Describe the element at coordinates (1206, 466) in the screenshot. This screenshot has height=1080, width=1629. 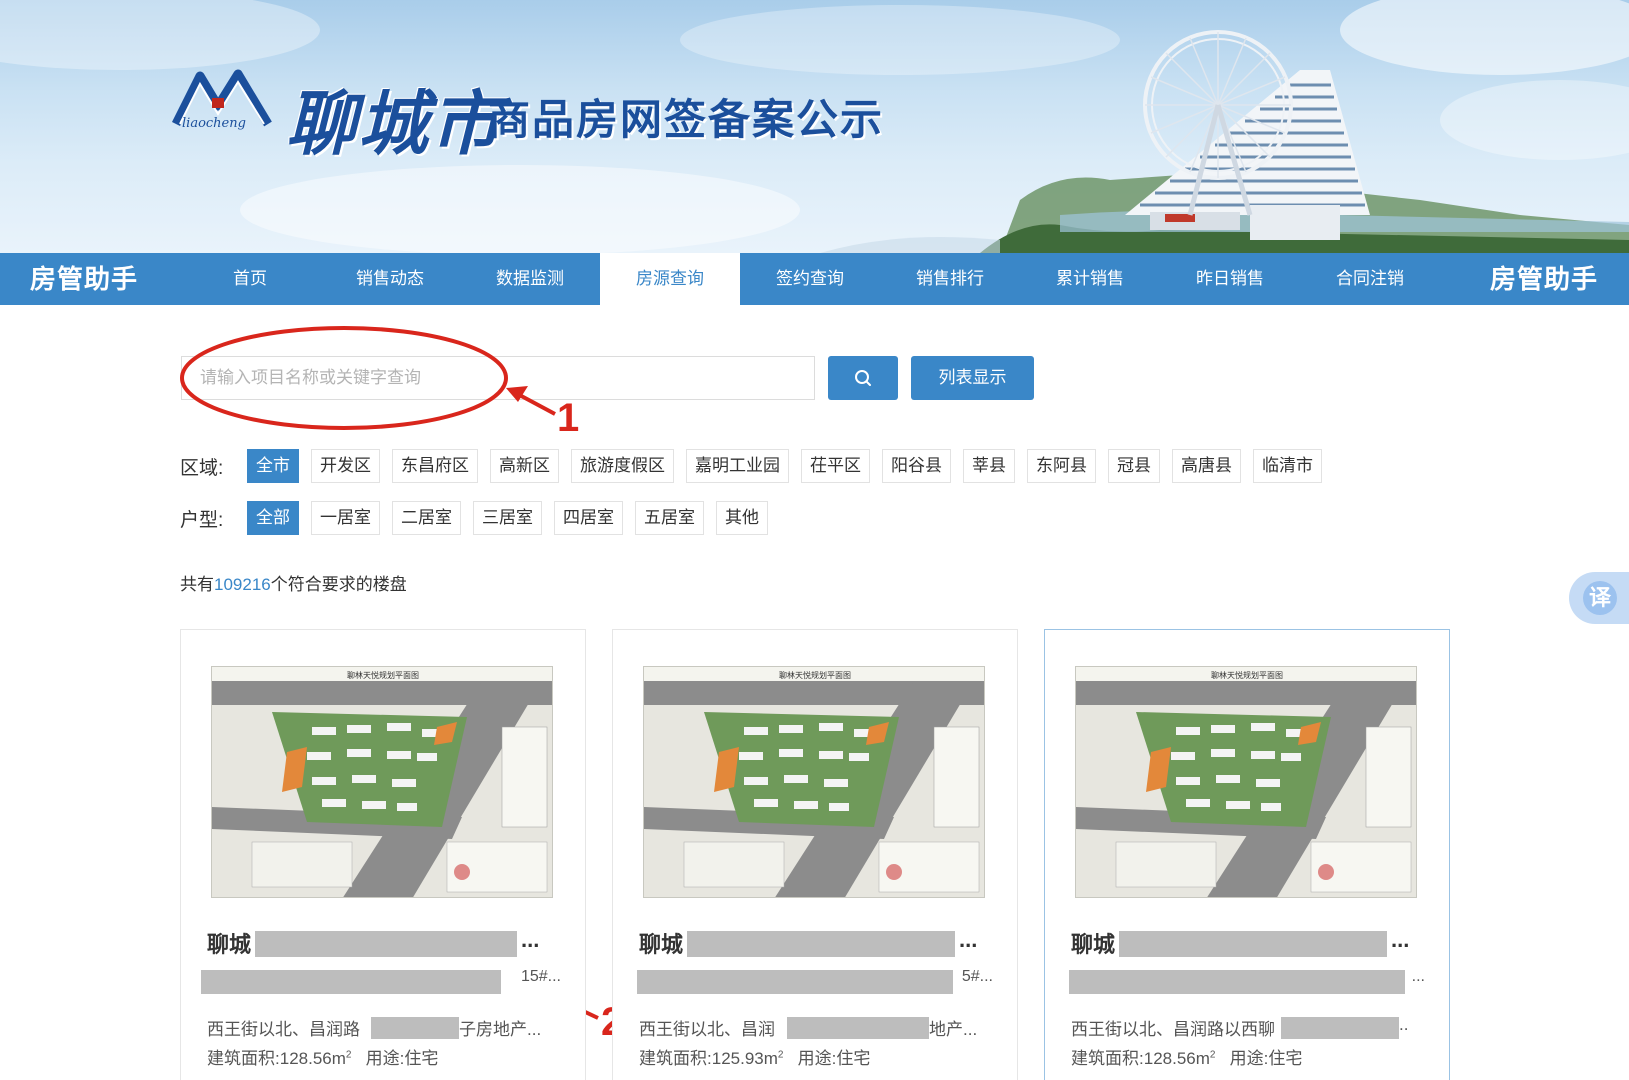
I see `region-chip: 高唐县` at that location.